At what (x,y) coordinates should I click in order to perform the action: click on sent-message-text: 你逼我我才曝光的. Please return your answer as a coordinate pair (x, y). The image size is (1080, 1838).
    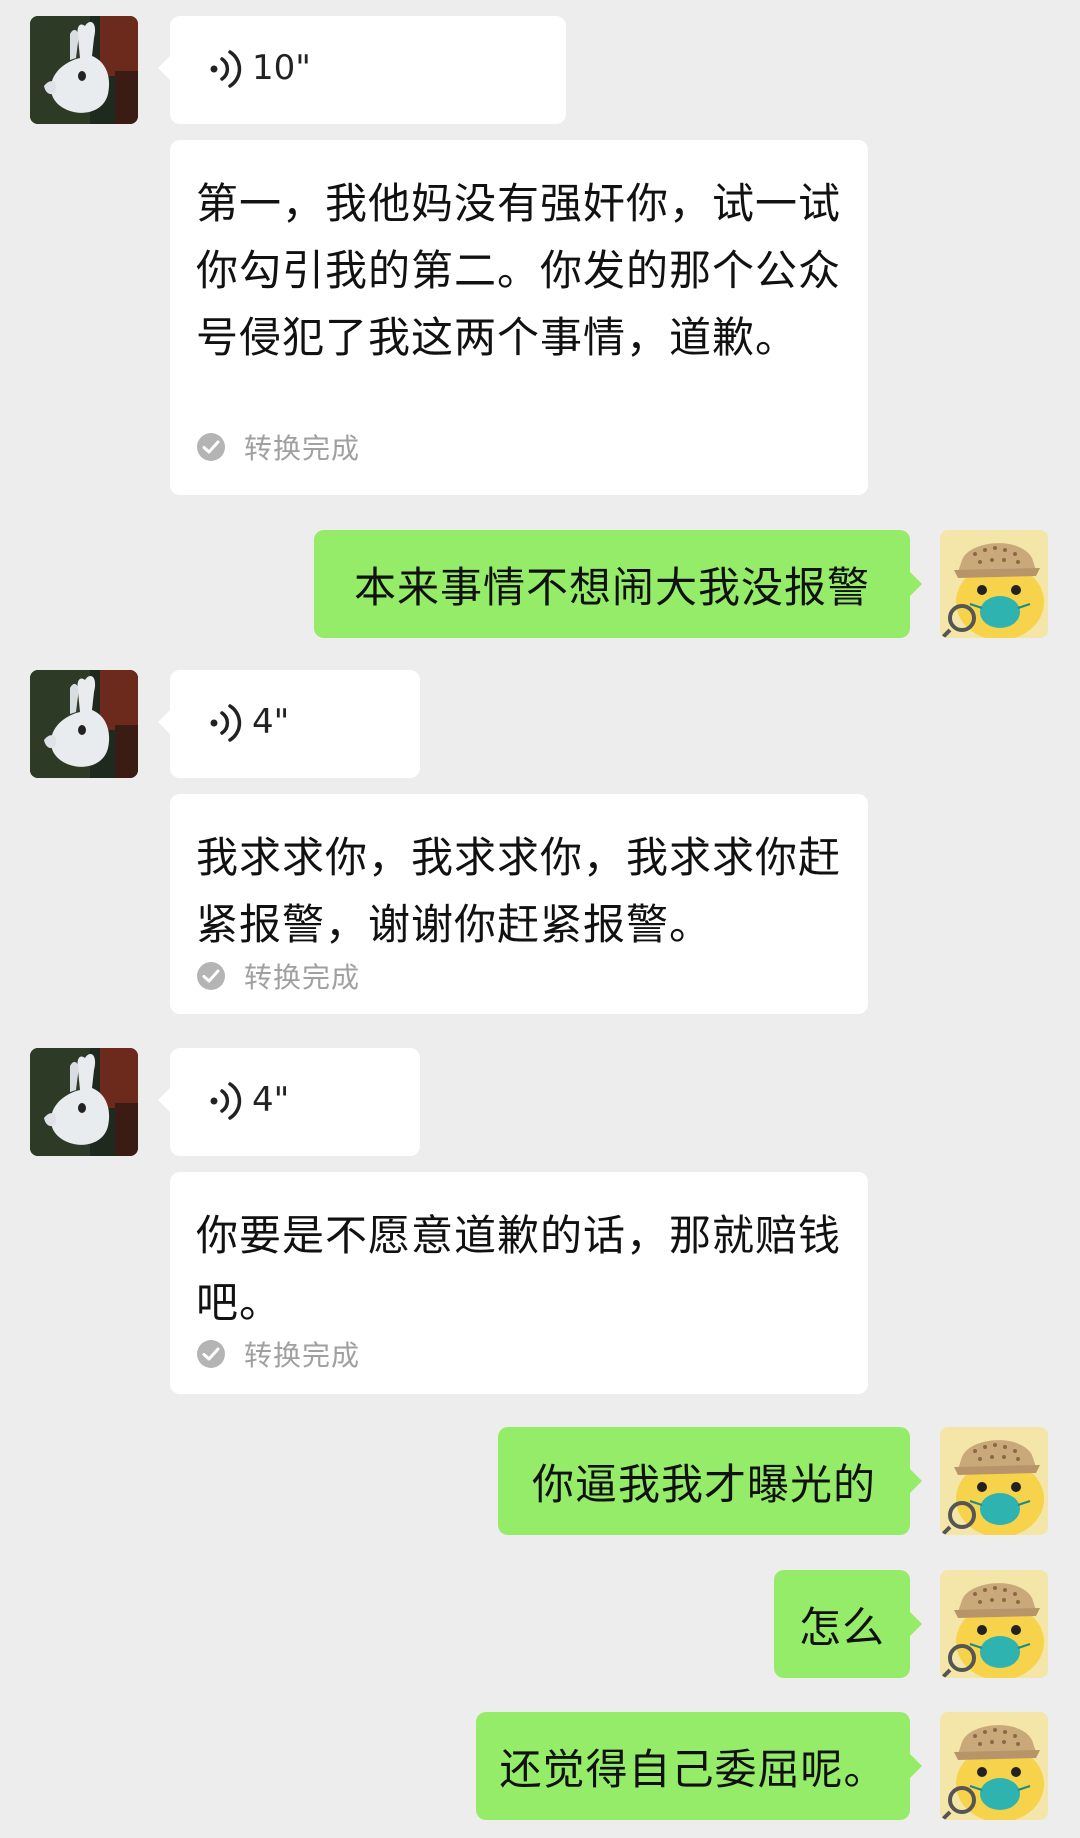
    Looking at the image, I should click on (703, 1484).